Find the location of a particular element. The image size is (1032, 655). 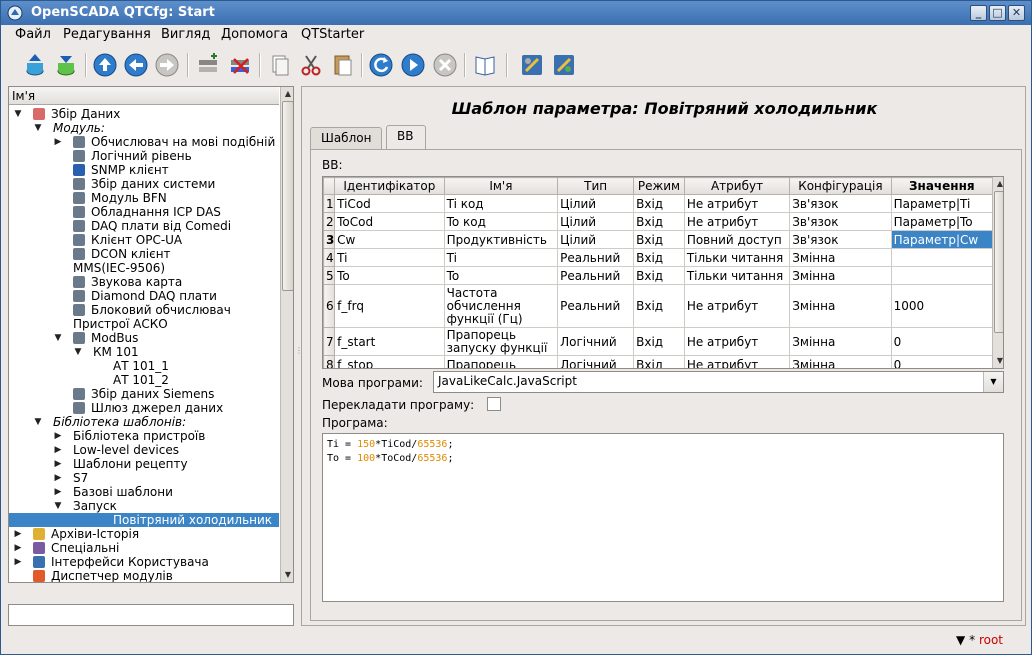

table-scrollbar: ▲ ▼ is located at coordinates (997, 272).